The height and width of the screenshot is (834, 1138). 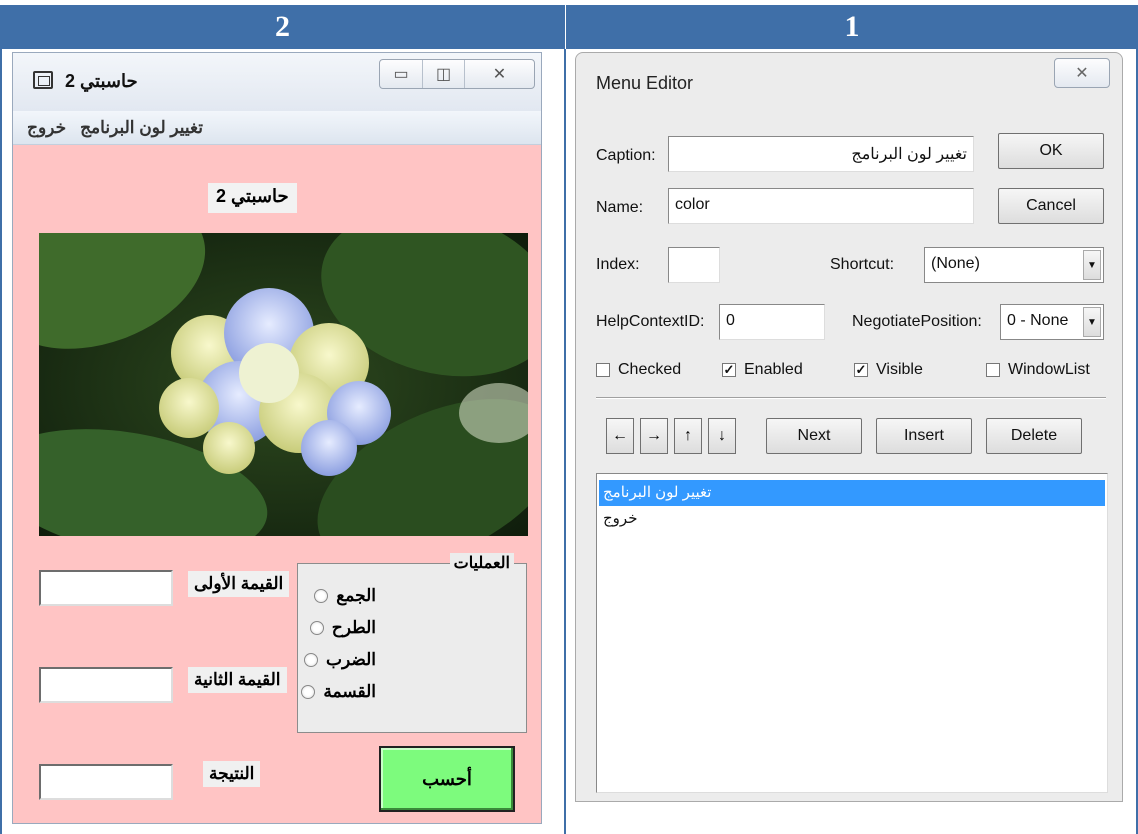 I want to click on menu-item-change-color: تغيير لون البرنامج, so click(x=141, y=128).